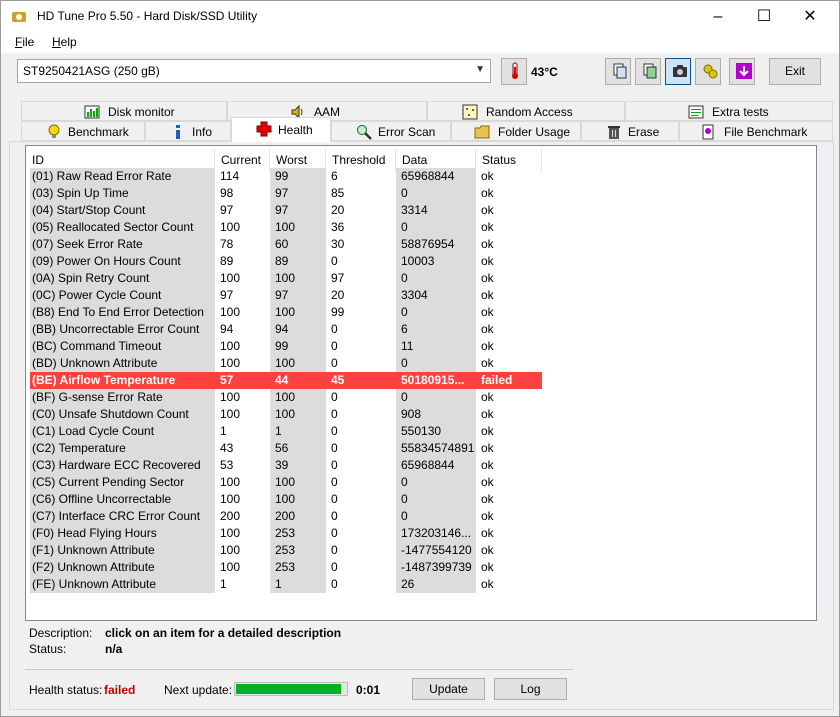 This screenshot has width=840, height=717. What do you see at coordinates (298, 516) in the screenshot?
I see `table-cell-worst: 200` at bounding box center [298, 516].